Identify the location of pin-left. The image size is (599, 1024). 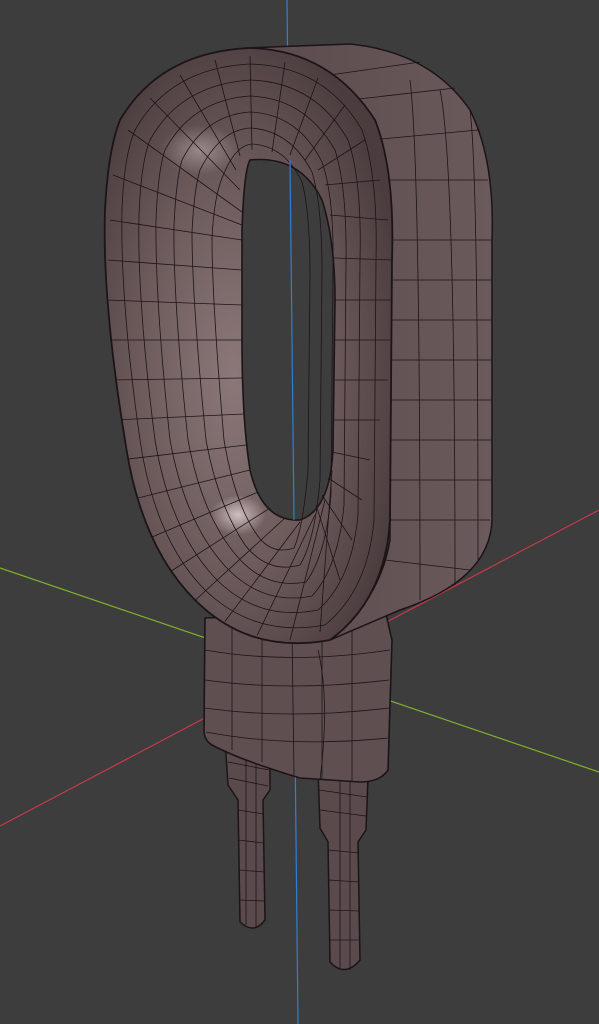
(247, 834).